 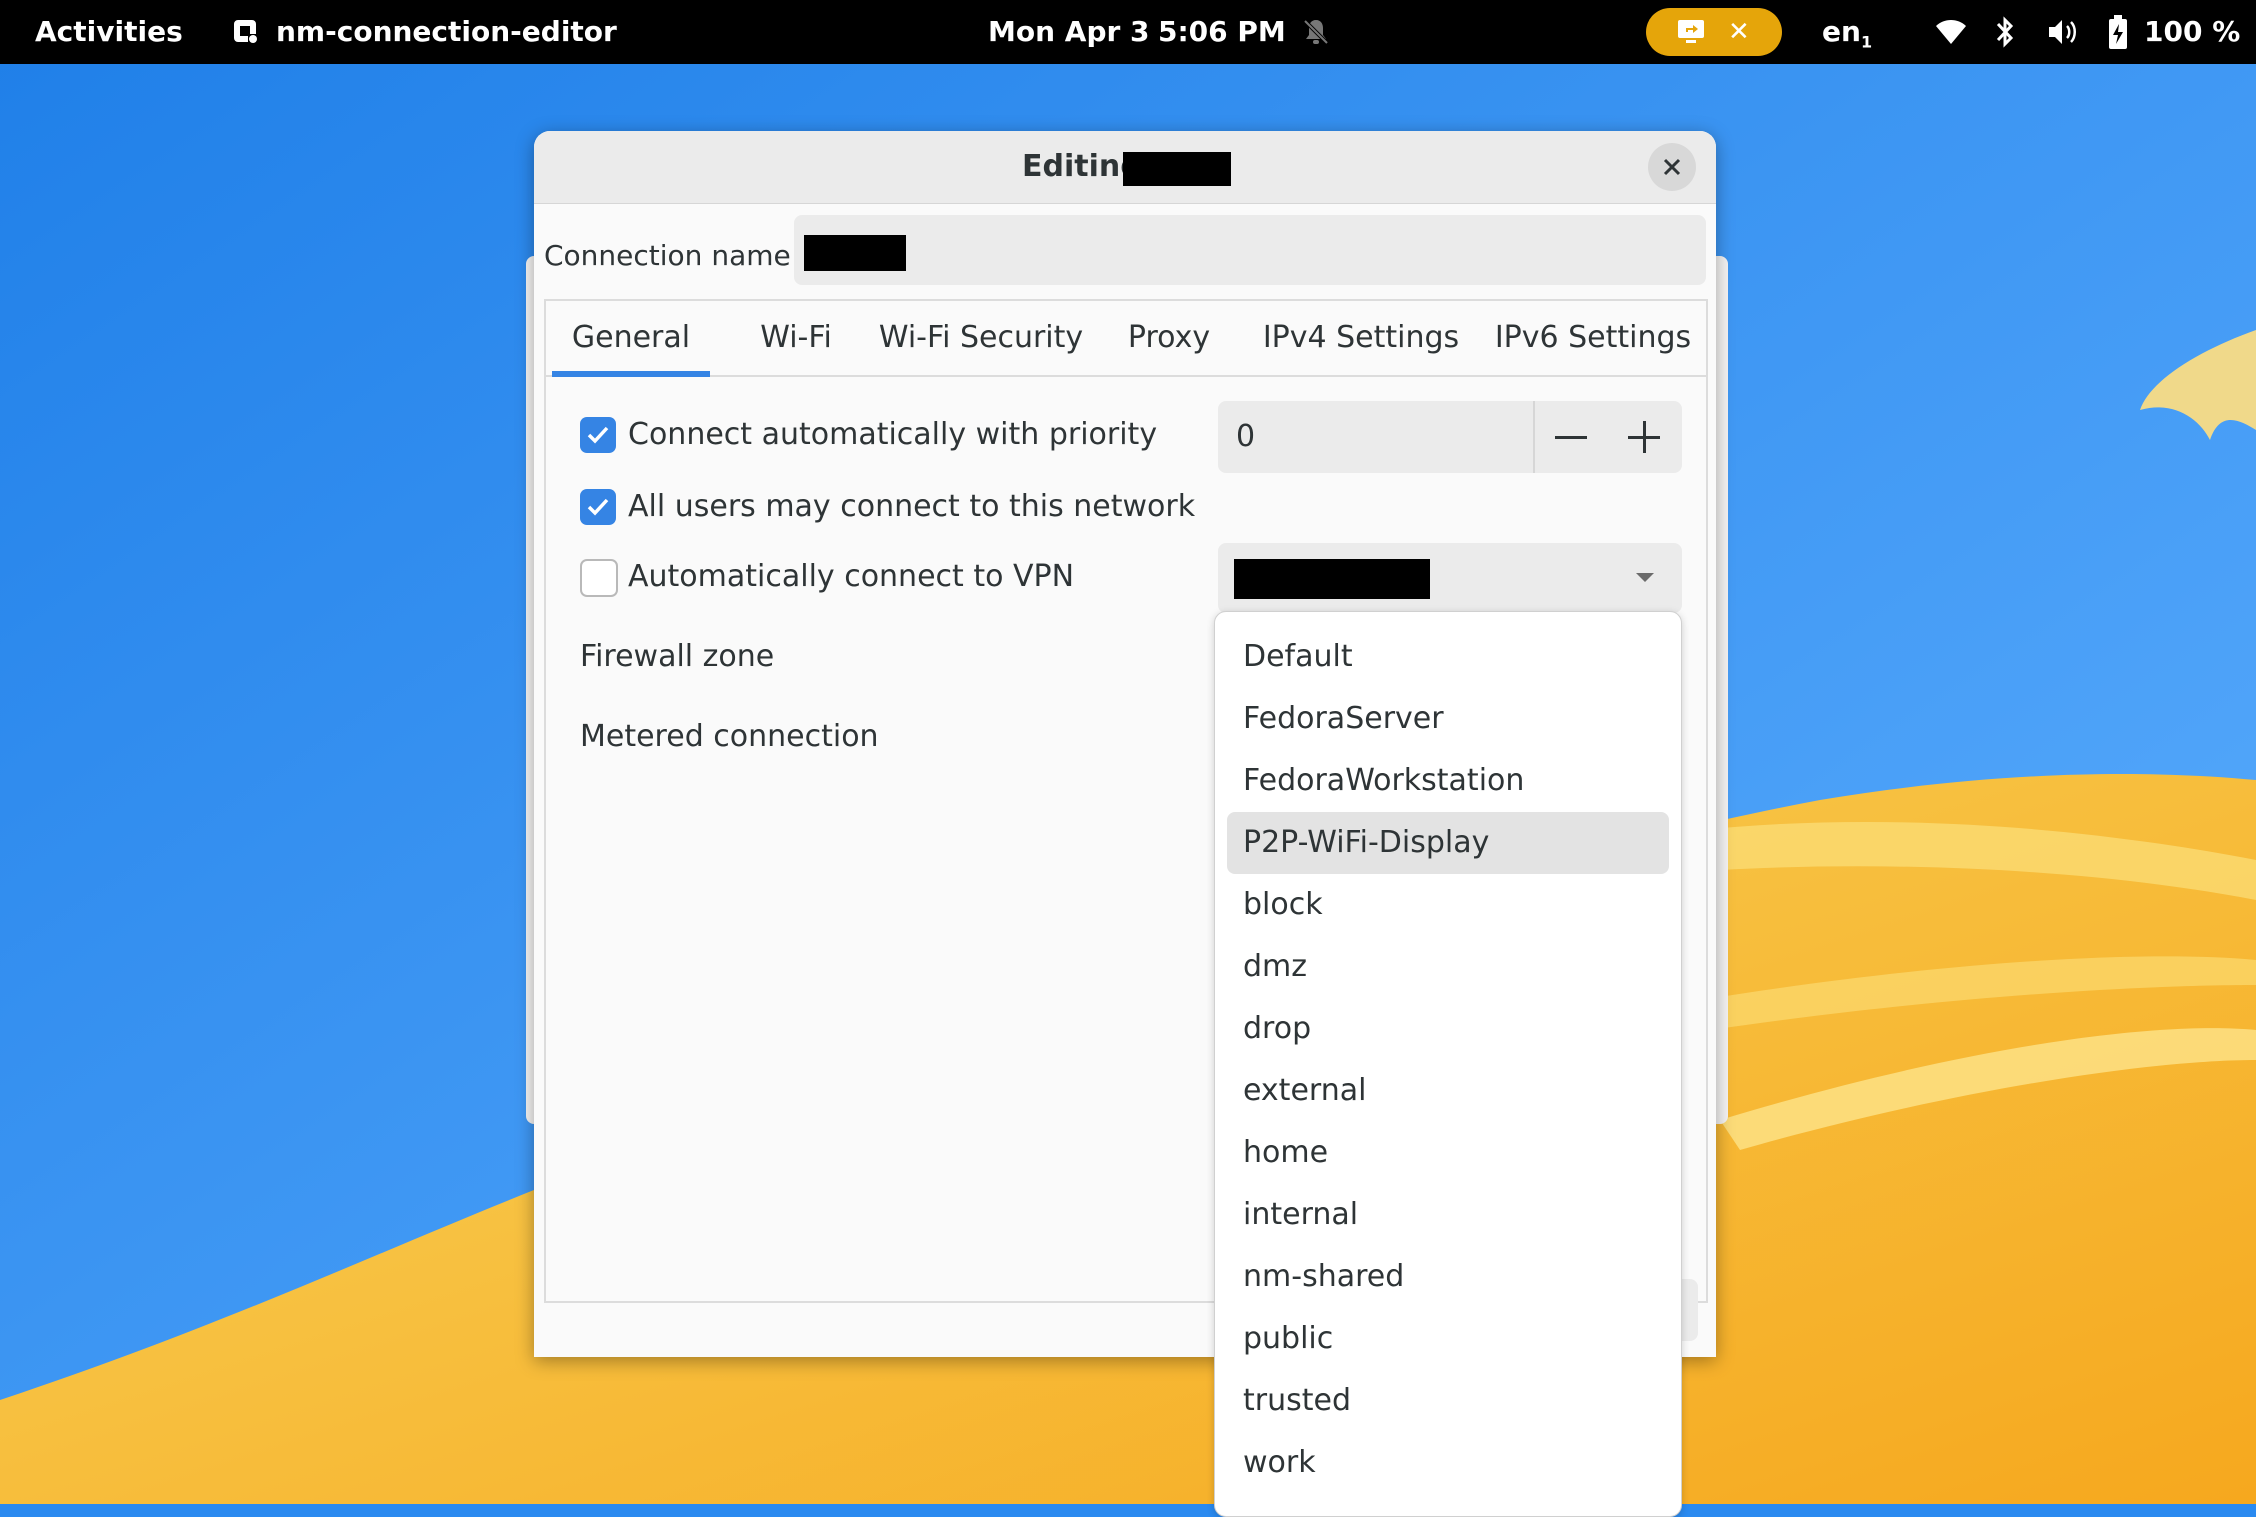 I want to click on zone-option-block: block, so click(x=1448, y=905).